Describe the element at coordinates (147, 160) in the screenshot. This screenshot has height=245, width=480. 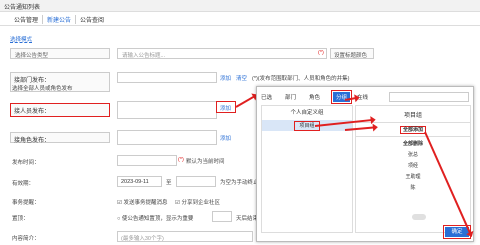
I see `time-field` at that location.